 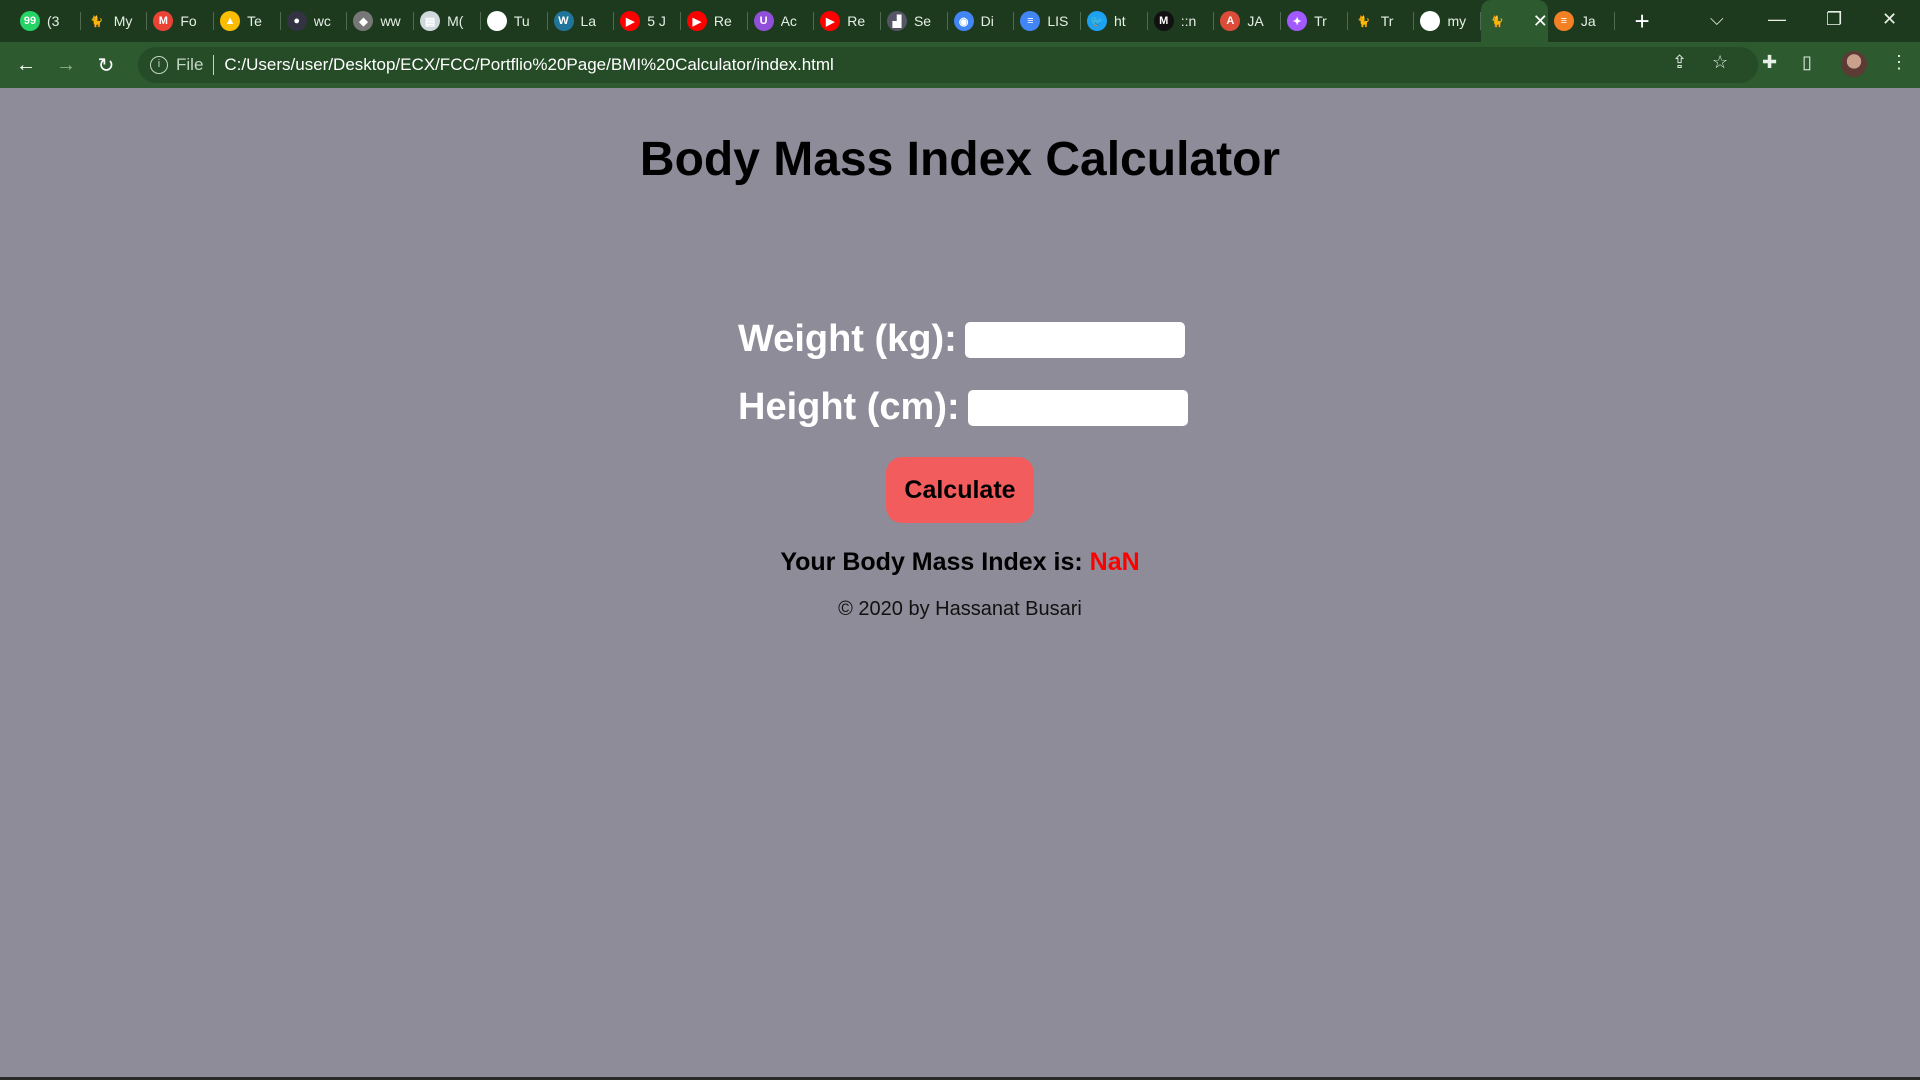 I want to click on stackoverflow-icon: ≡, so click(x=1563, y=21).